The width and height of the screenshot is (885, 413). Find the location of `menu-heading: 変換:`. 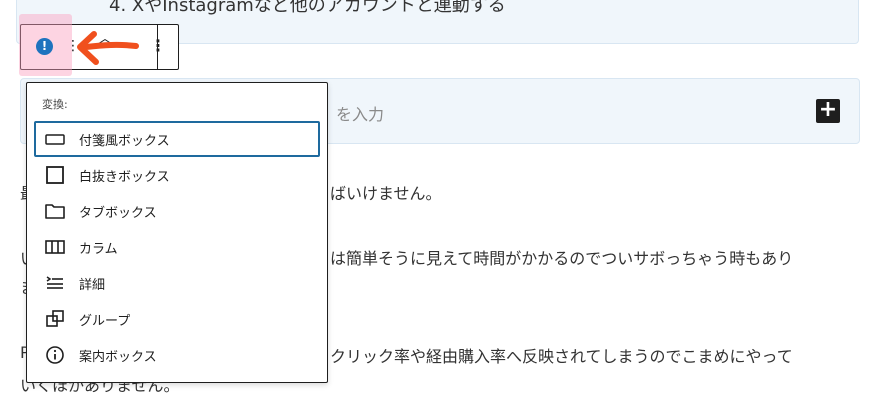

menu-heading: 変換: is located at coordinates (55, 104).